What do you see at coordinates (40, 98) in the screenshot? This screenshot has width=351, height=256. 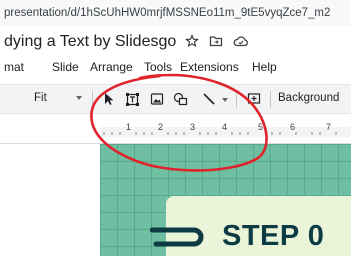 I see `zoom-select: Fit` at bounding box center [40, 98].